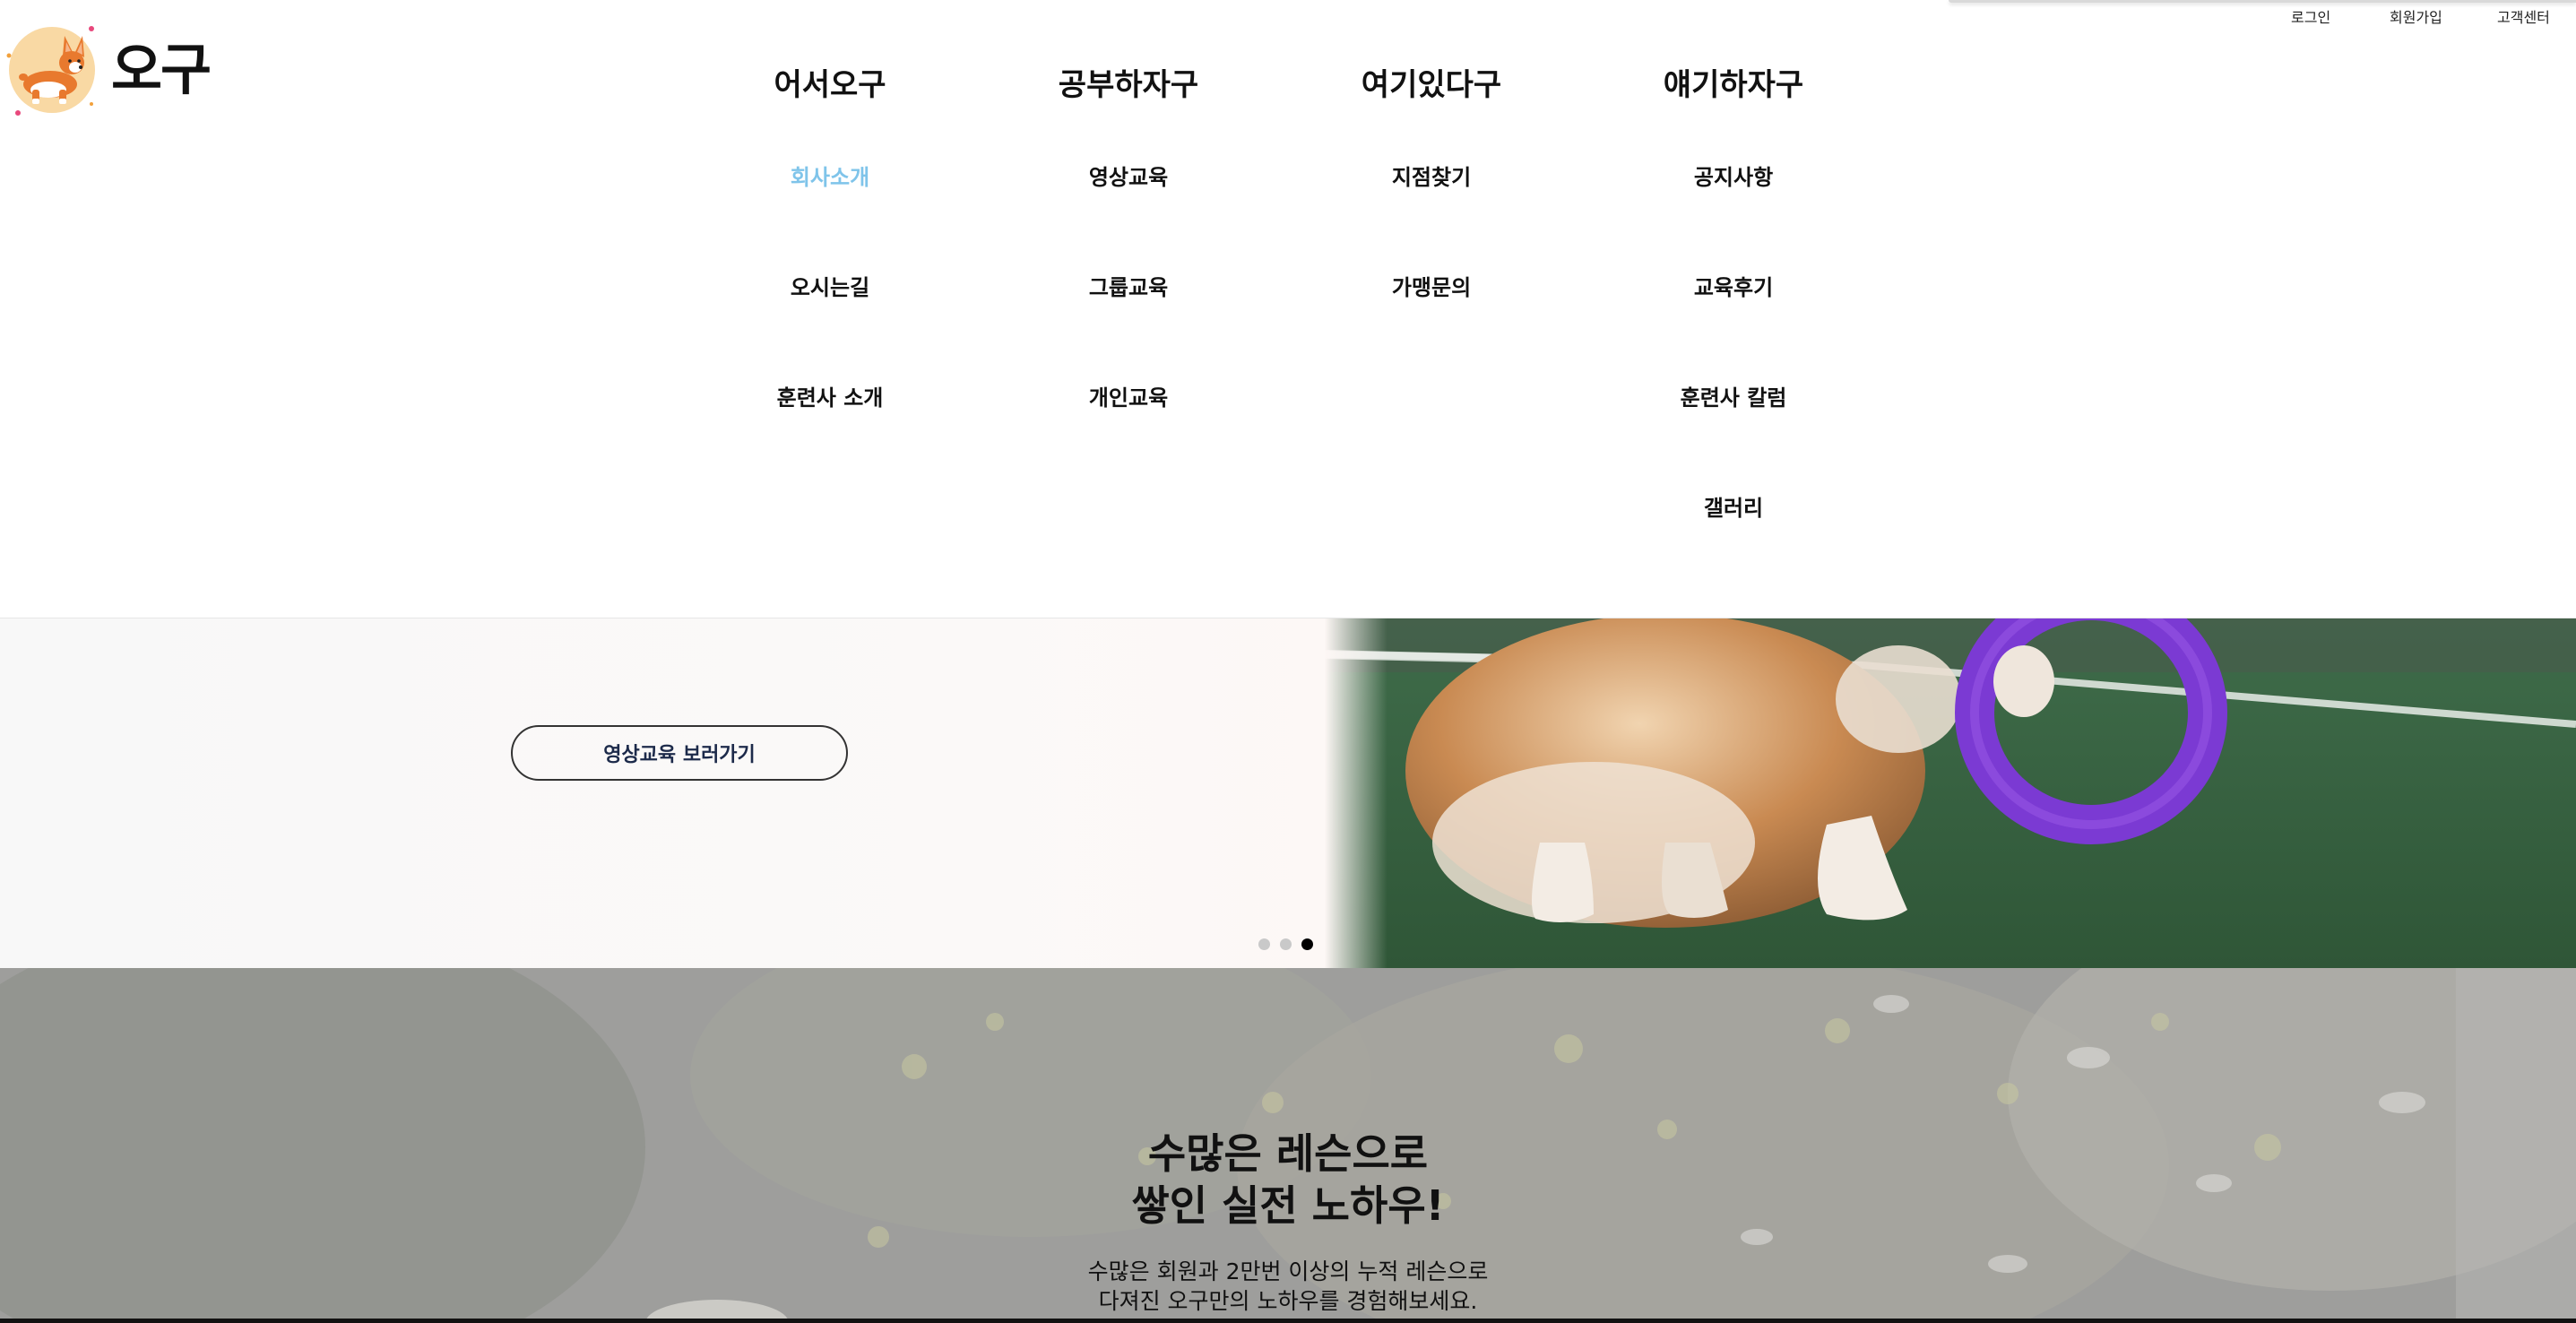 The image size is (2576, 1323). What do you see at coordinates (1950, 793) in the screenshot?
I see `corgi-ring-photo` at bounding box center [1950, 793].